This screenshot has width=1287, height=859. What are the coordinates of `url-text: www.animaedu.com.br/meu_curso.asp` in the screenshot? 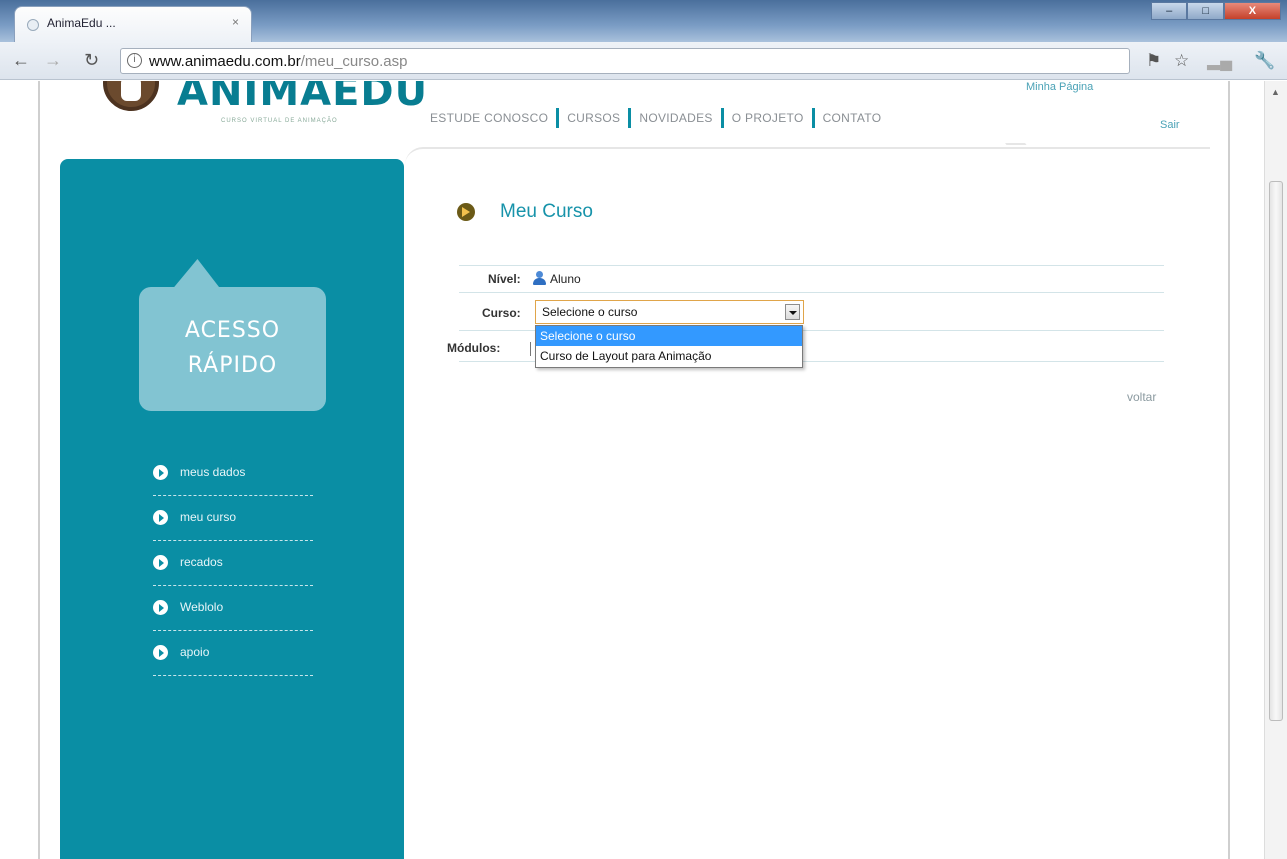 It's located at (278, 61).